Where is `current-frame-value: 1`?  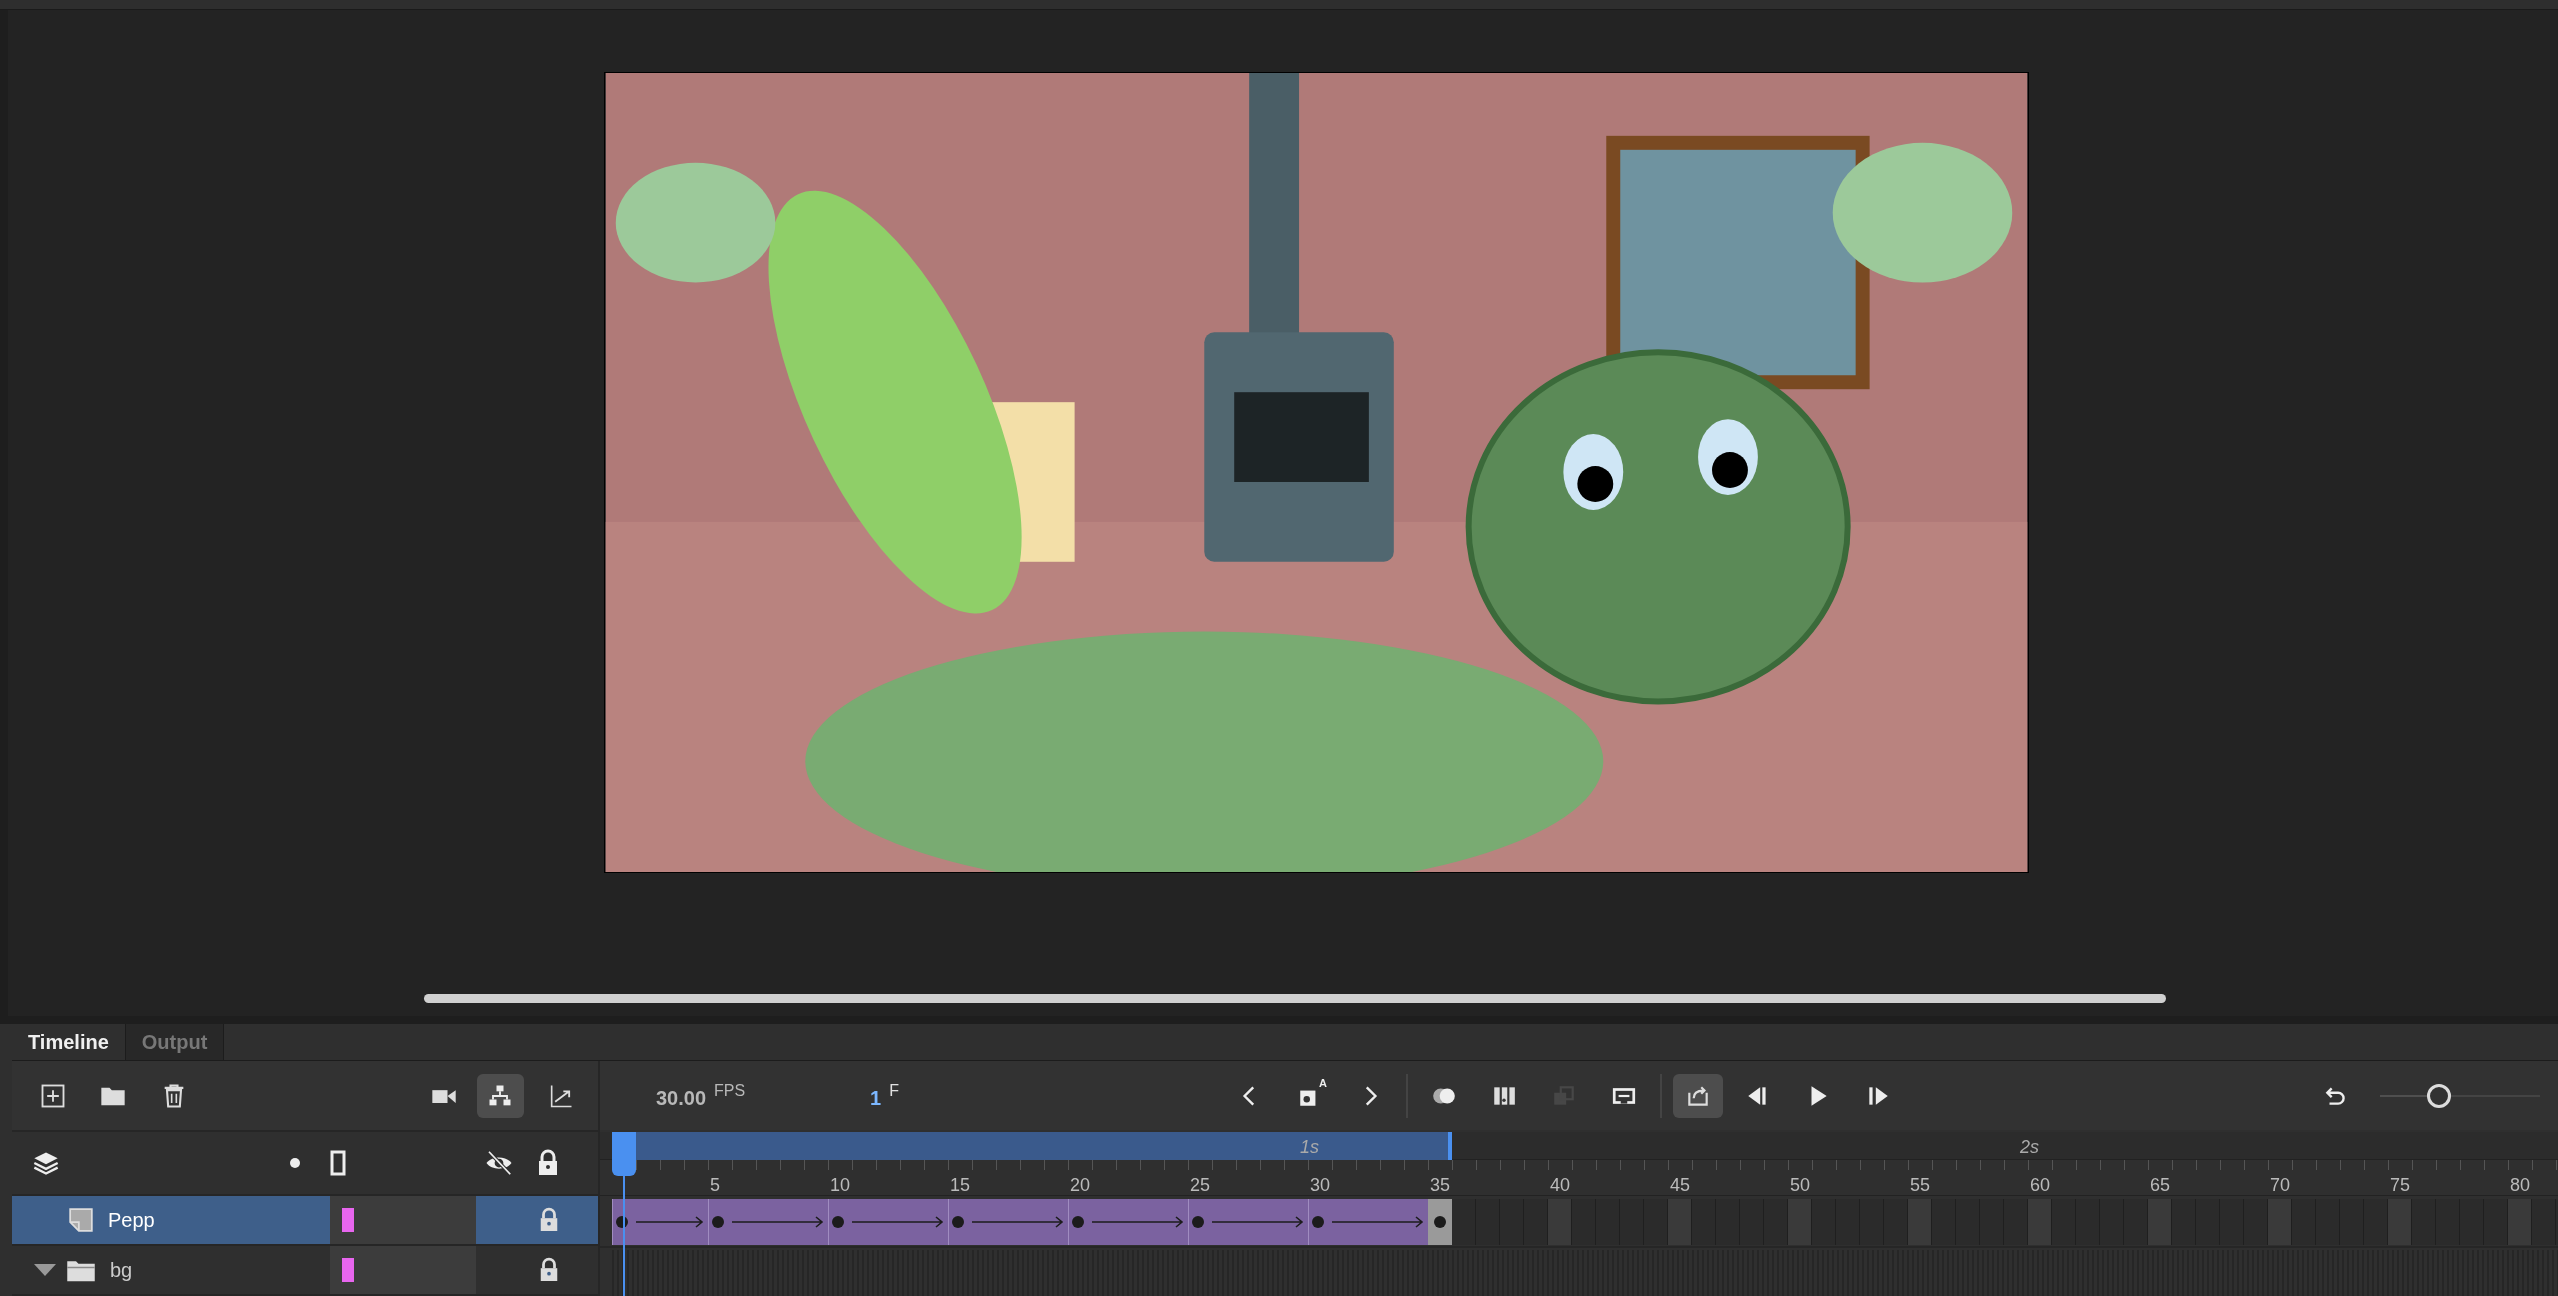 current-frame-value: 1 is located at coordinates (876, 1097).